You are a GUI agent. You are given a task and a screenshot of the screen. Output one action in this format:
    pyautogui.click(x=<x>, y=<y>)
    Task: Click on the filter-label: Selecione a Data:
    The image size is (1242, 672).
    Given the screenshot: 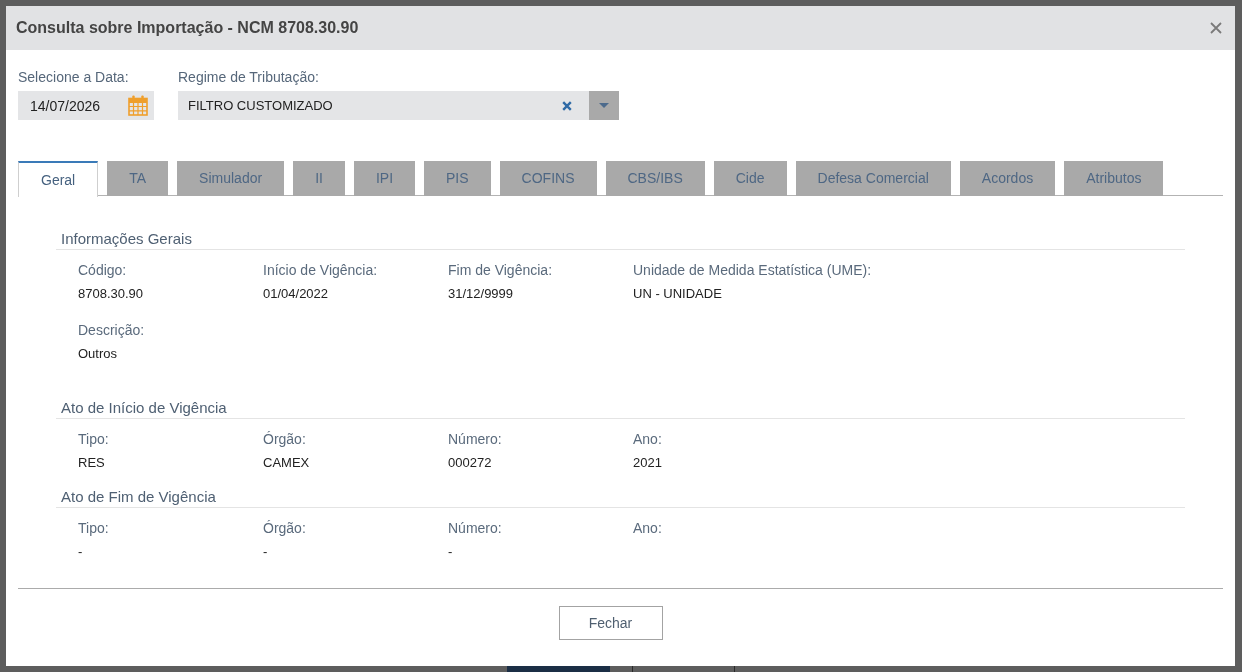 What is the action you would take?
    pyautogui.click(x=73, y=77)
    